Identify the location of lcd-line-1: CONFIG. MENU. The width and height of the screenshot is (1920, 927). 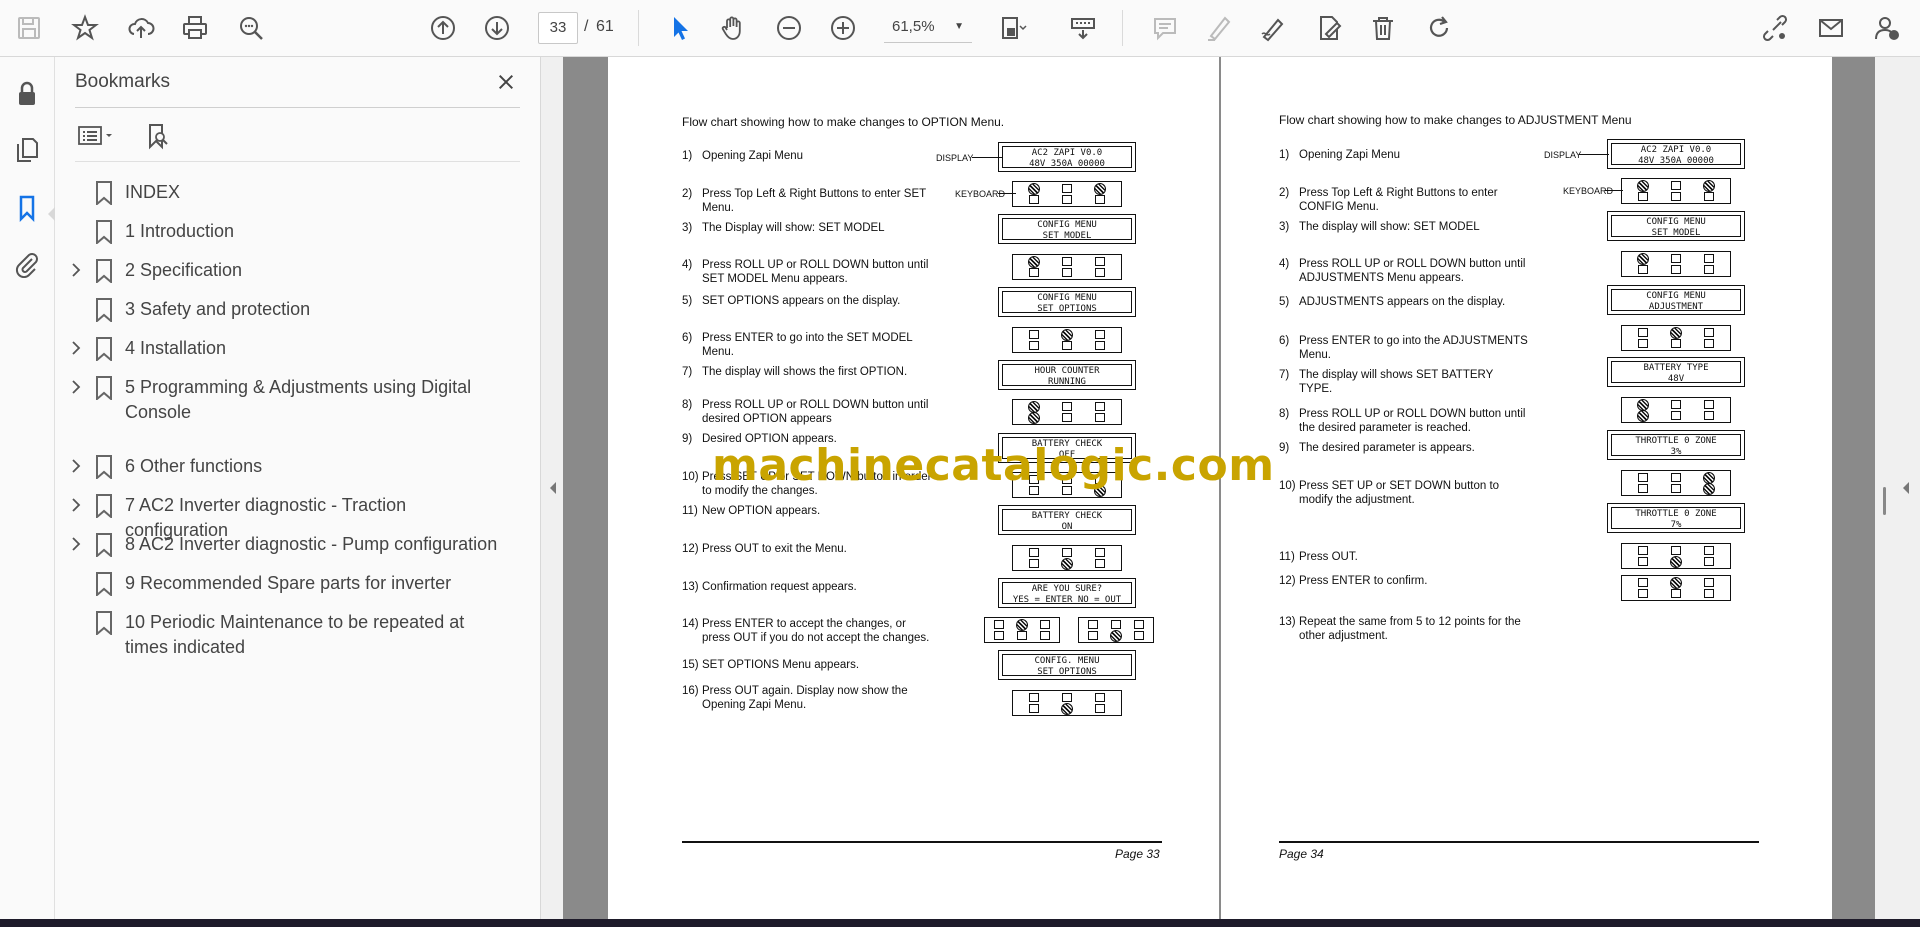
(1067, 661).